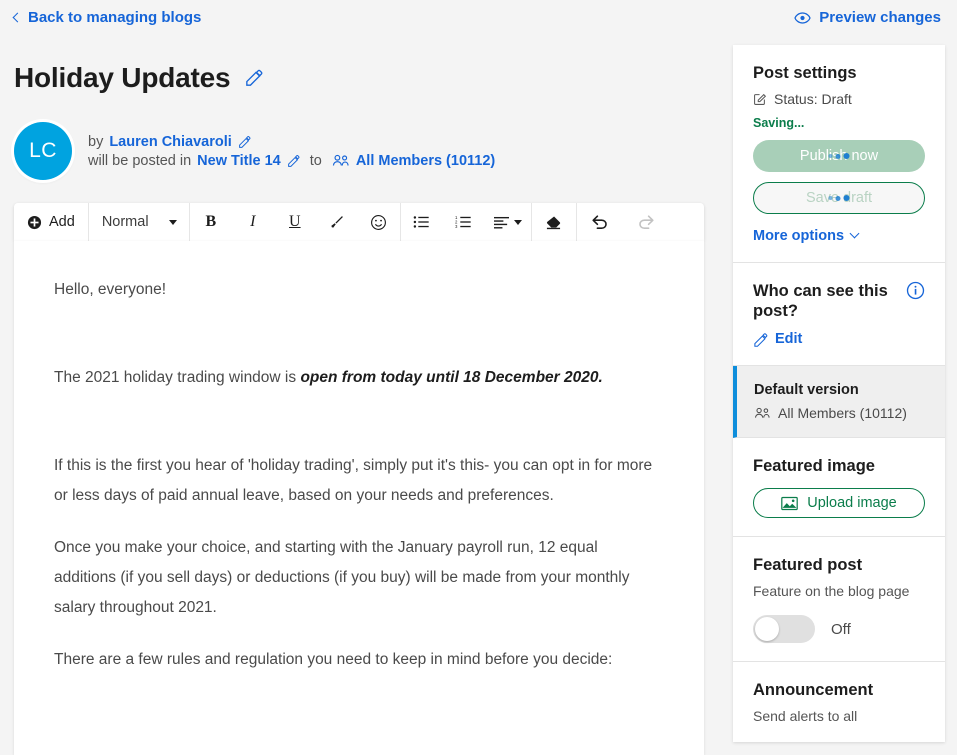  Describe the element at coordinates (789, 339) in the screenshot. I see `edit-label: Edit` at that location.